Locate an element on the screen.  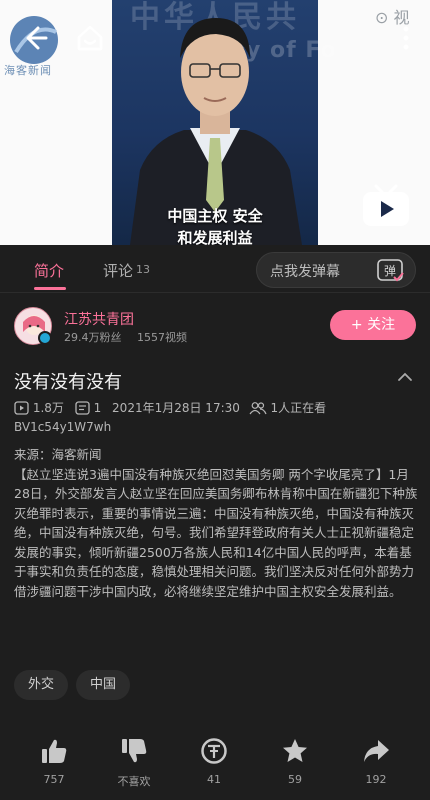
svg-text: 弹 is located at coordinates (390, 271).